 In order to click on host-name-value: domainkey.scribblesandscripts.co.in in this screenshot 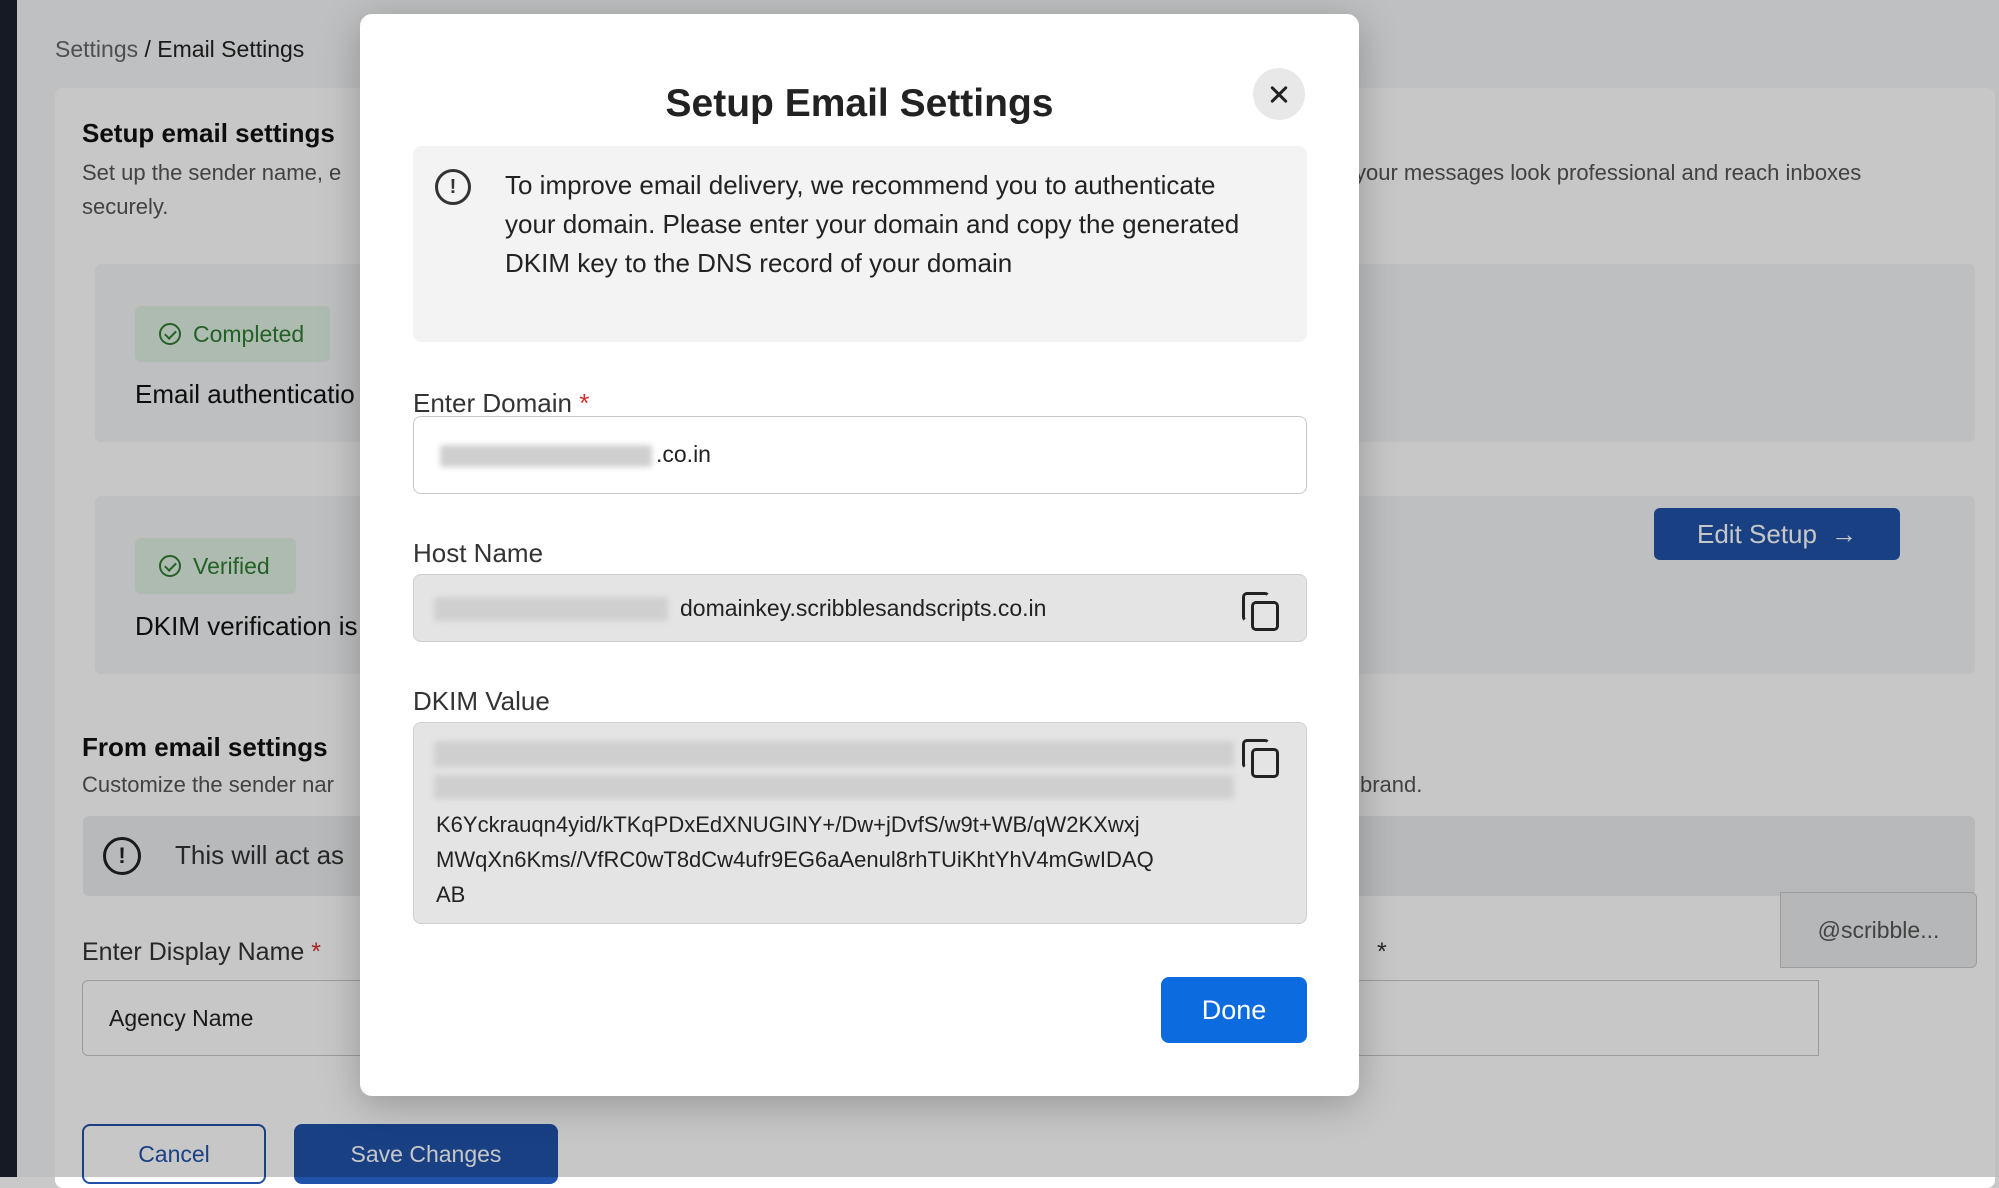, I will do `click(863, 608)`.